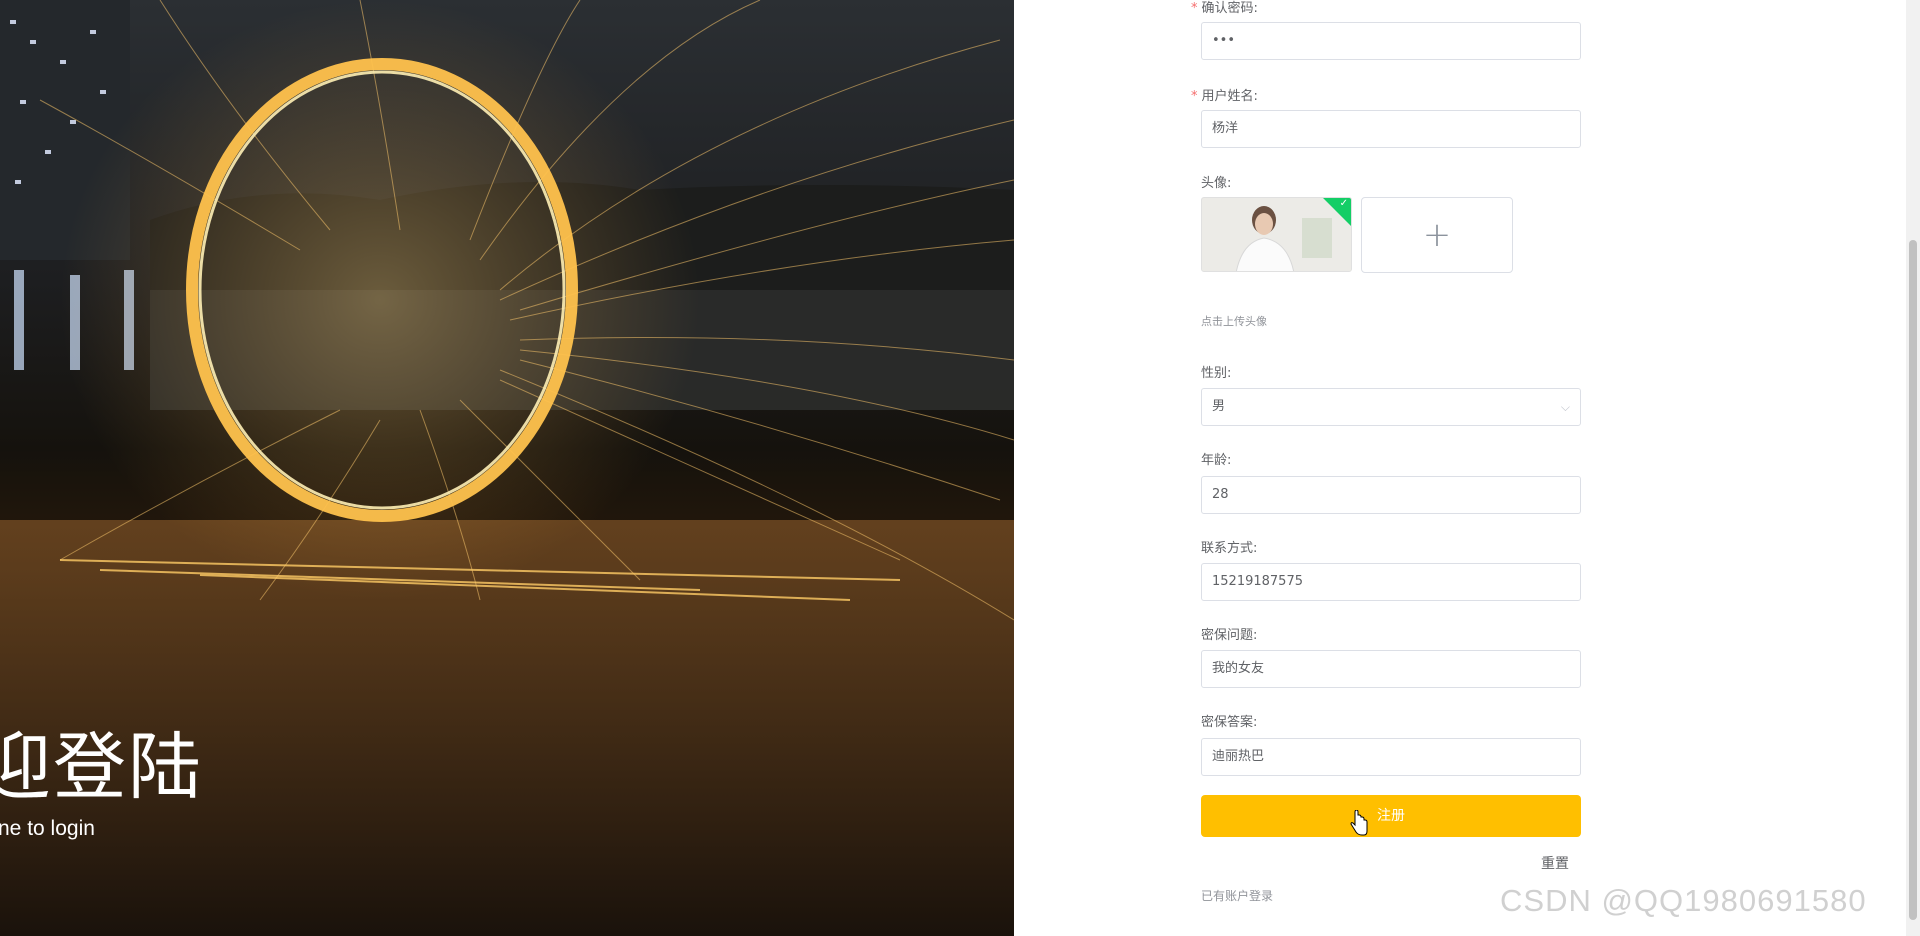  What do you see at coordinates (47, 828) in the screenshot?
I see `hero-subtitle: ne to login` at bounding box center [47, 828].